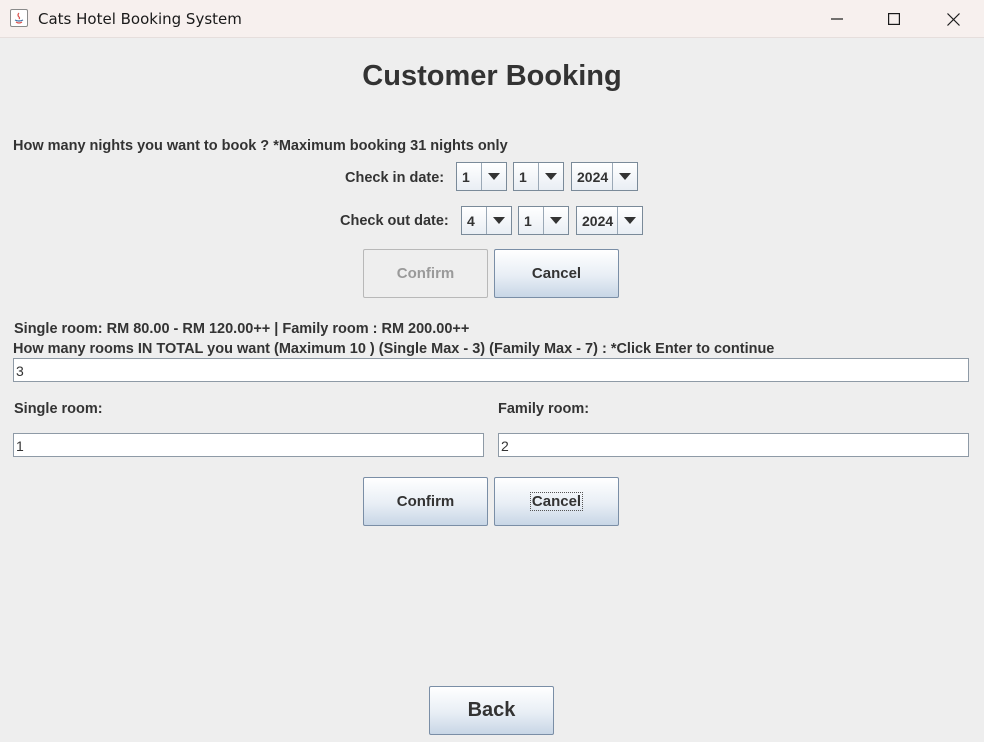 This screenshot has width=984, height=742. What do you see at coordinates (425, 273) in the screenshot?
I see `nights-confirm-button: Confirm` at bounding box center [425, 273].